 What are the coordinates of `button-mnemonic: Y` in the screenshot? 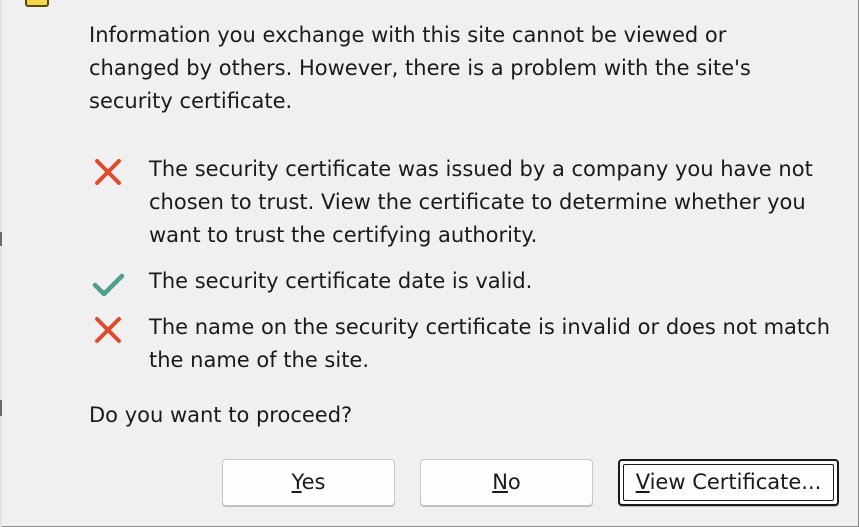 It's located at (296, 482).